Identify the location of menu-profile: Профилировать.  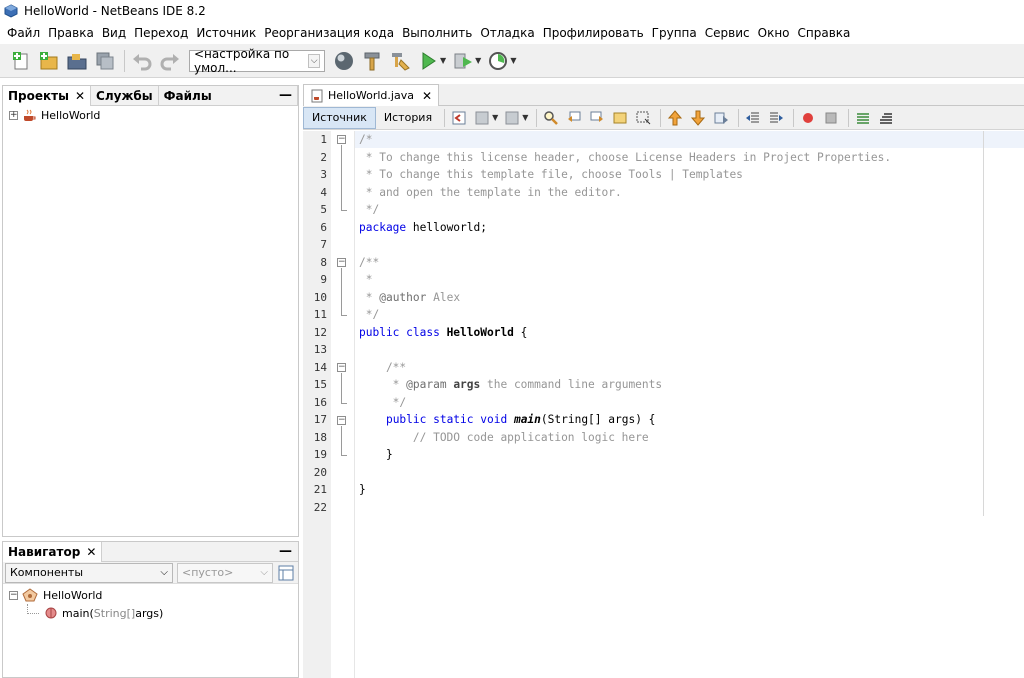
(593, 33).